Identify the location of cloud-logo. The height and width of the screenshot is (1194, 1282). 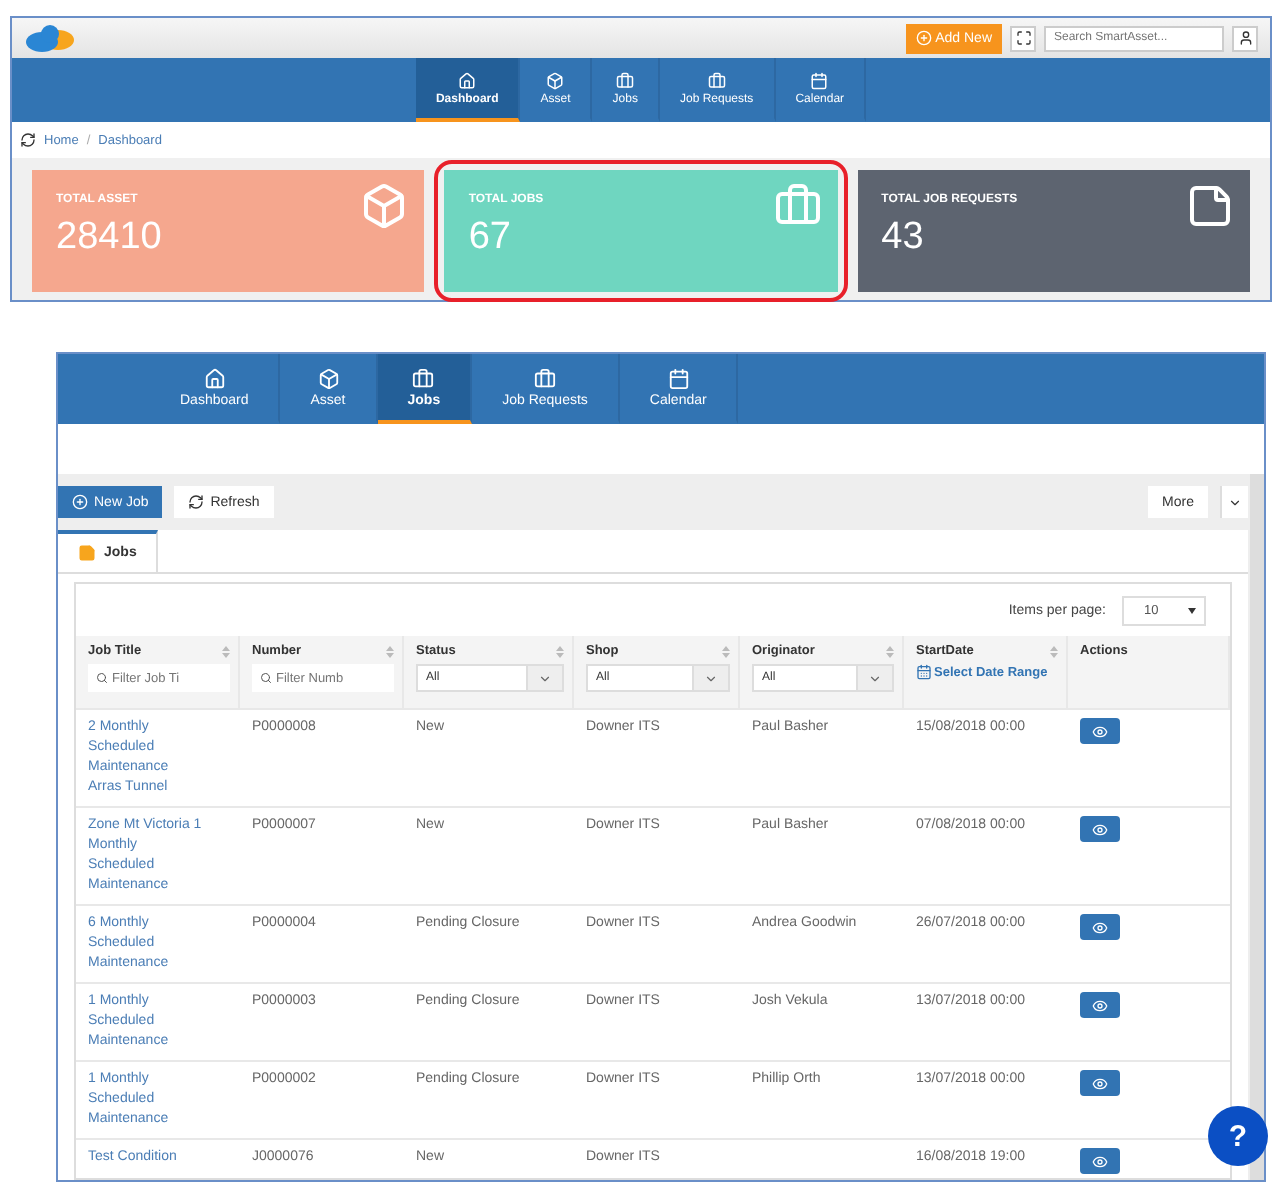
(50, 38).